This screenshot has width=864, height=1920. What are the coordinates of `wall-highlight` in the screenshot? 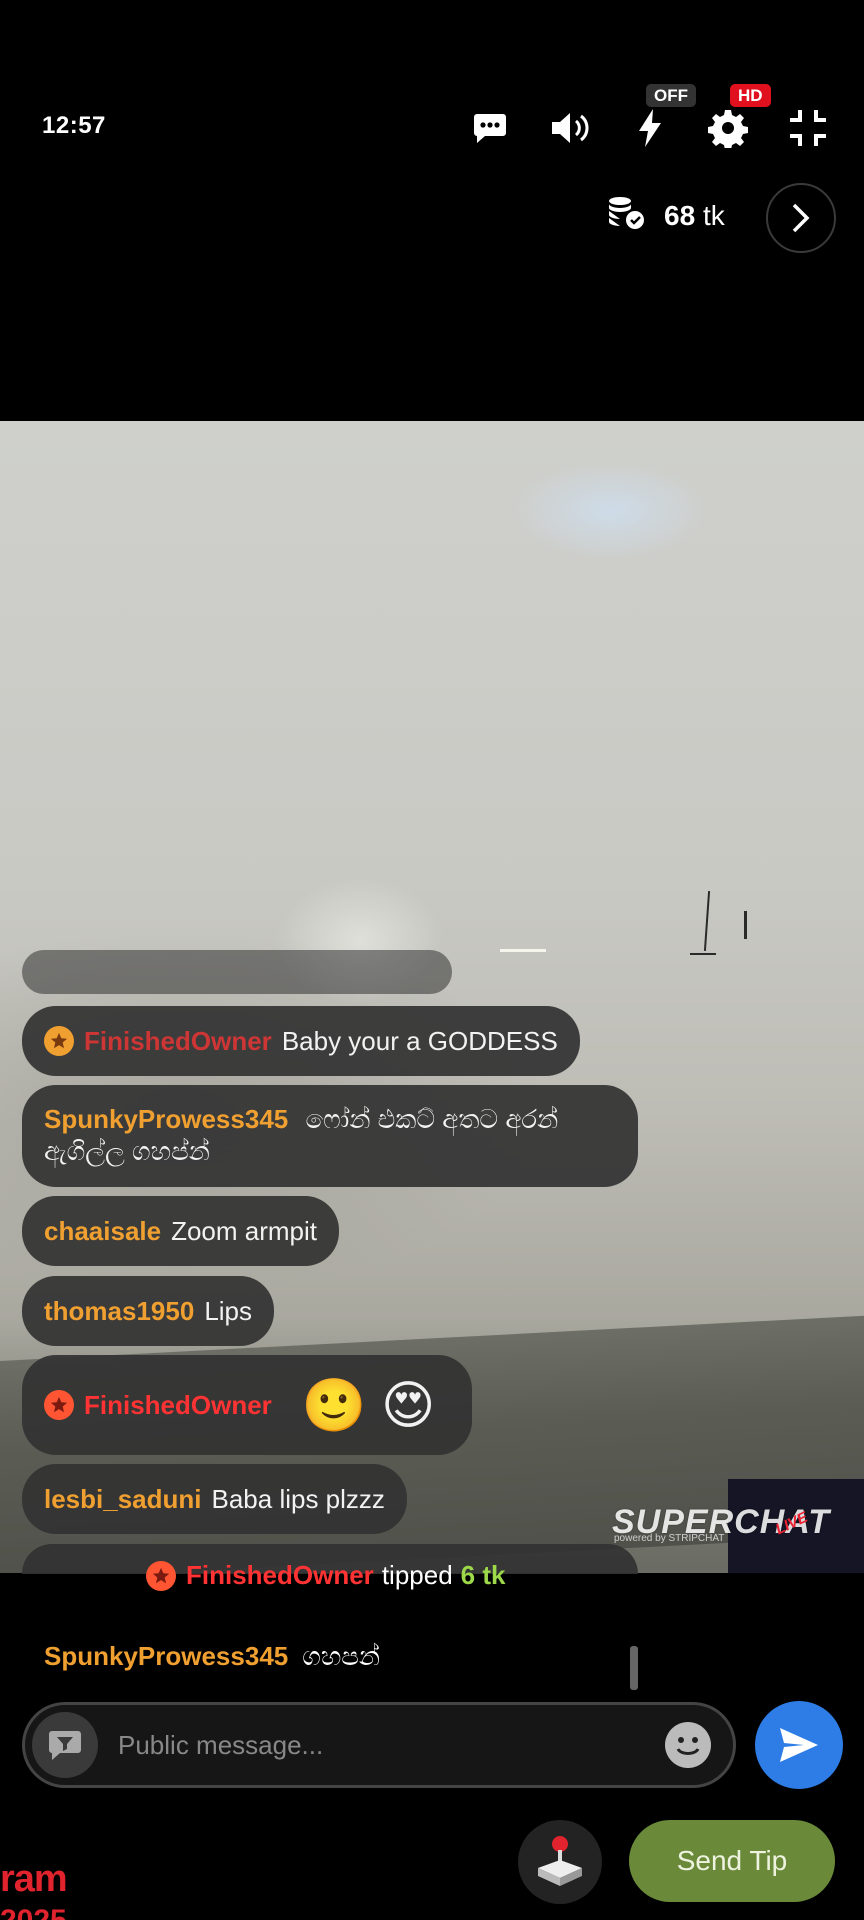 It's located at (523, 950).